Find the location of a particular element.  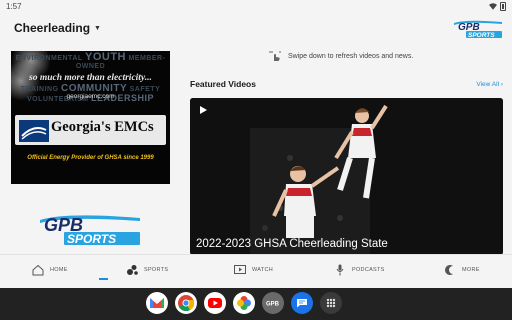

wifi-icon is located at coordinates (493, 6).